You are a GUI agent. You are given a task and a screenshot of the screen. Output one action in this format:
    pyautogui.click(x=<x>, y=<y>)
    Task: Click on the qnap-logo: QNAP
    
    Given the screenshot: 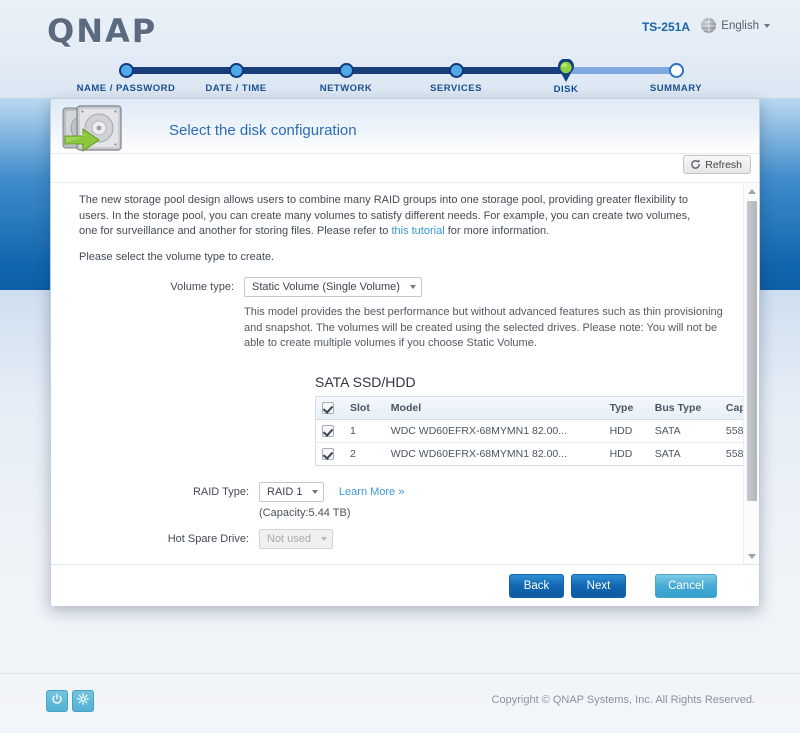 What is the action you would take?
    pyautogui.click(x=102, y=31)
    